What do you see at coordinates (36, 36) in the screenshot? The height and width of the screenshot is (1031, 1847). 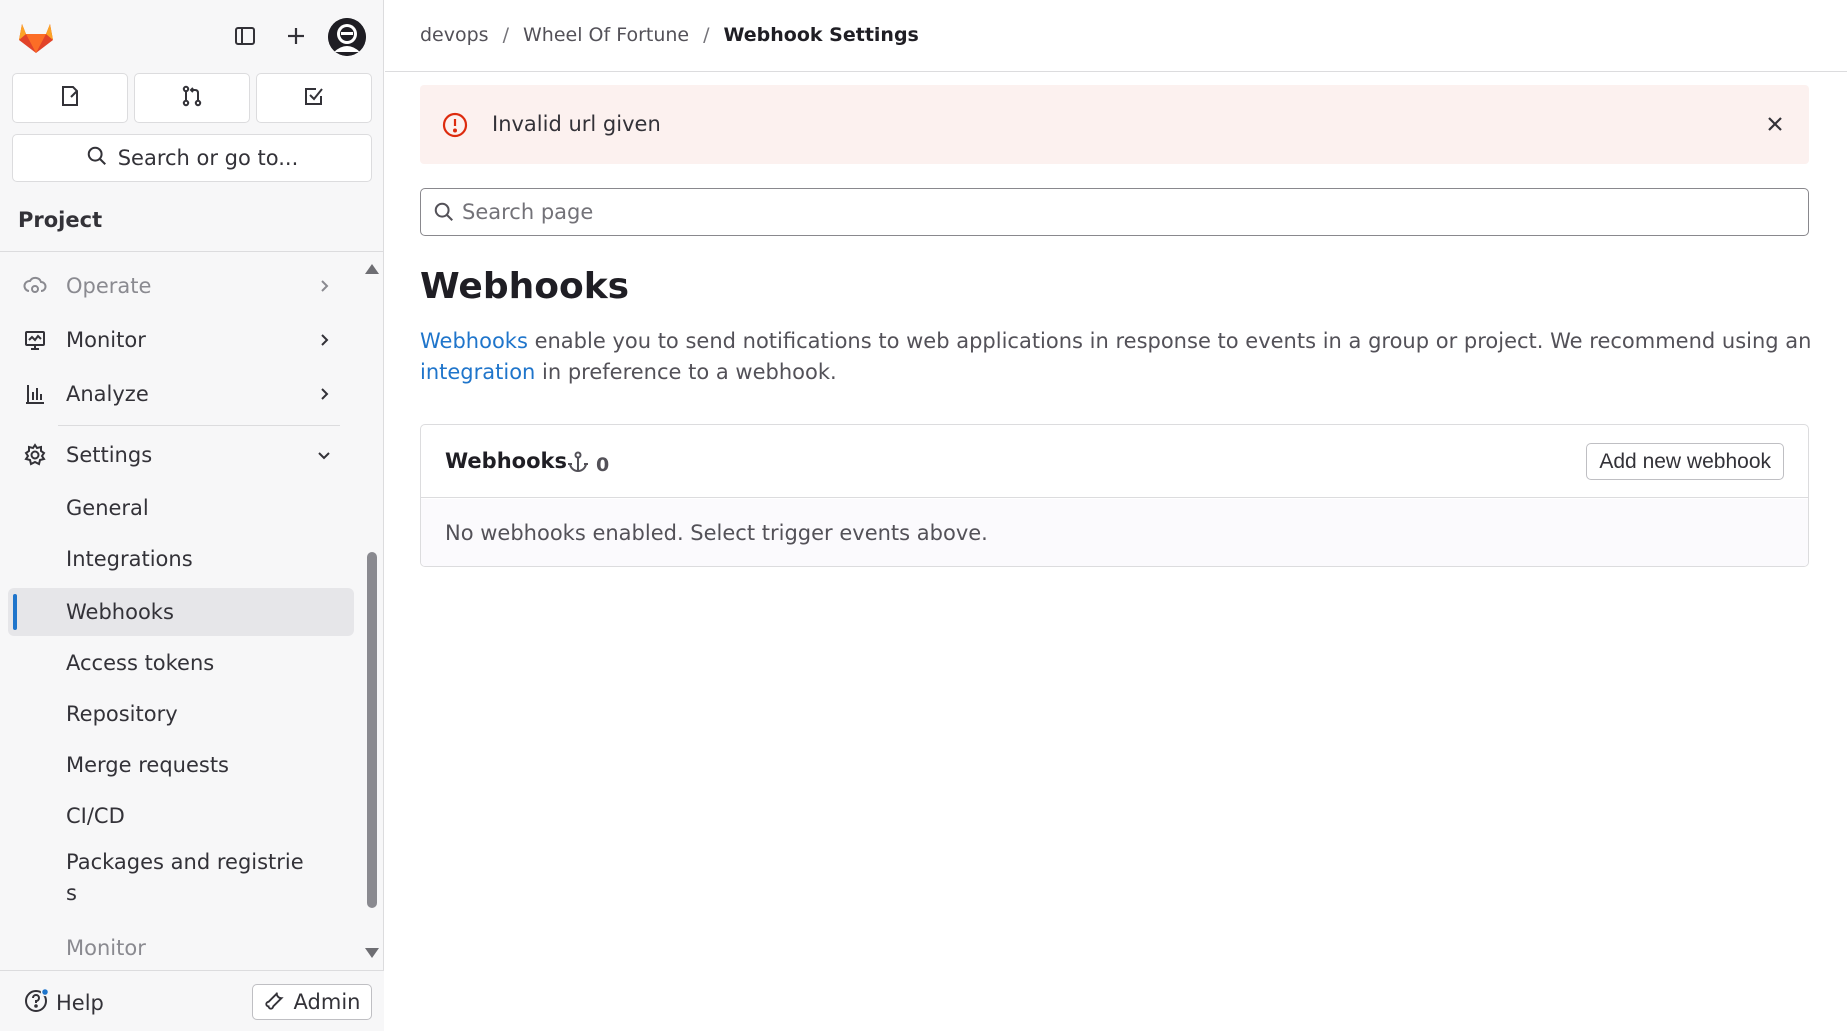 I see `gitlab-logo-icon` at bounding box center [36, 36].